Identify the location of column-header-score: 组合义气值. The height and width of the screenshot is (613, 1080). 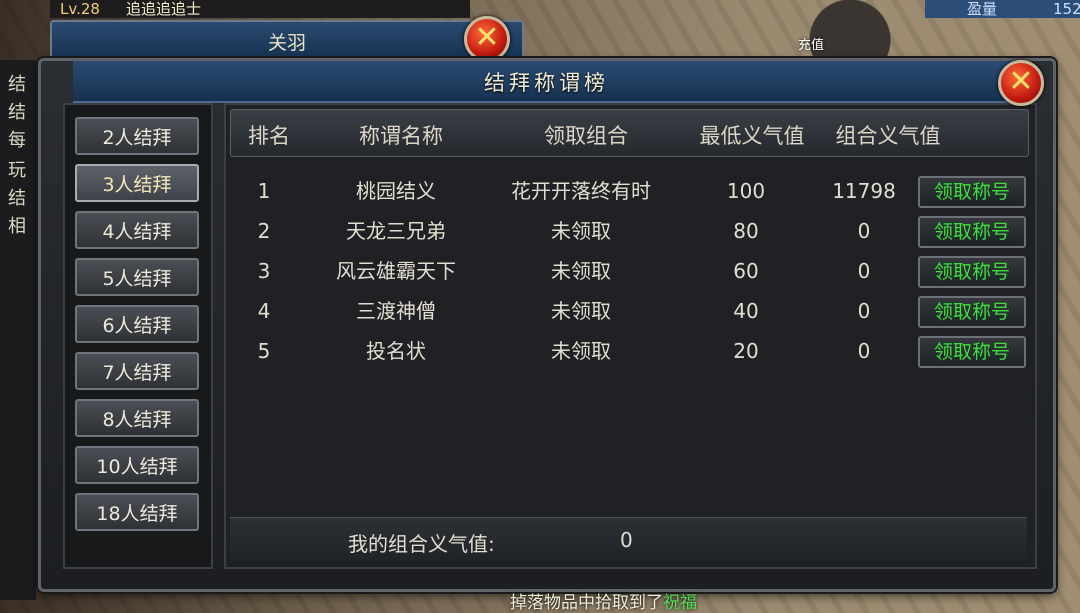
(888, 136).